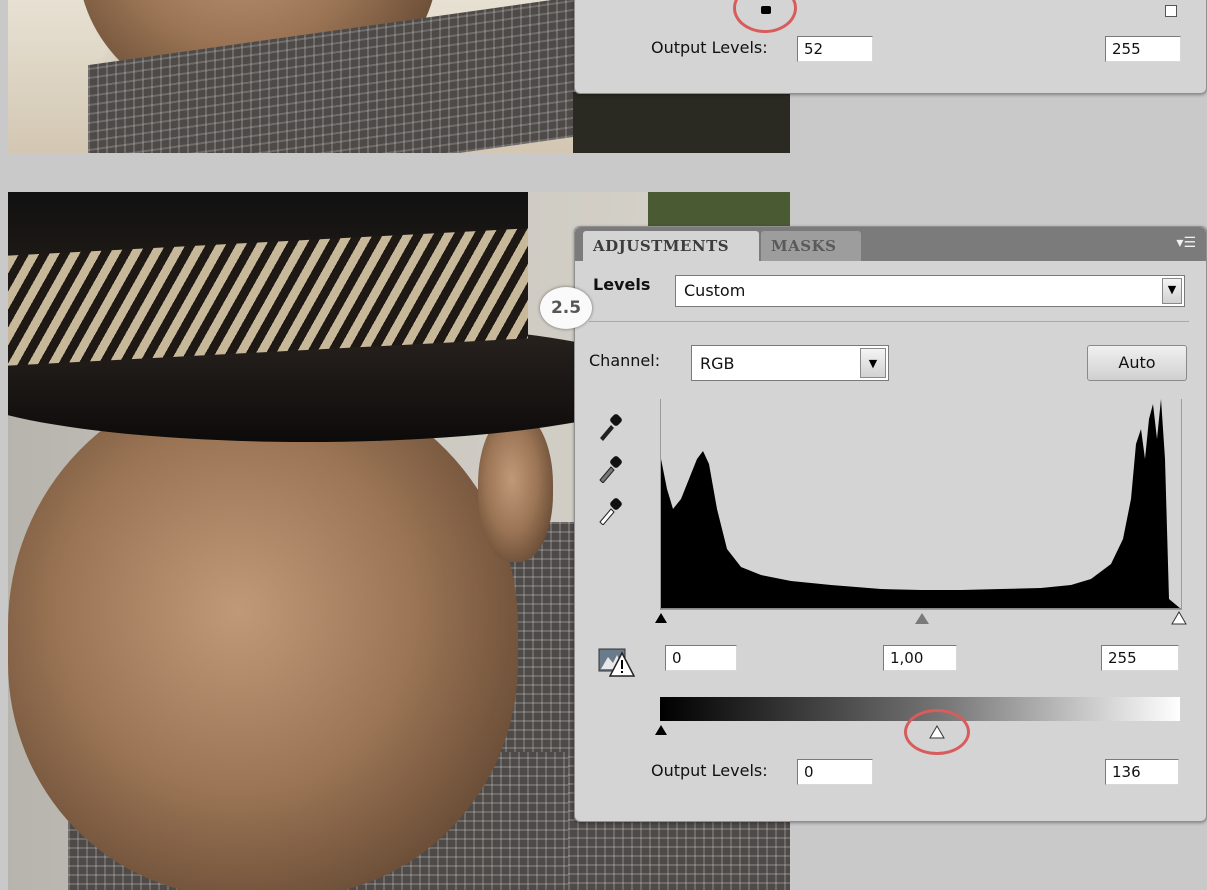  I want to click on auto-button: Auto, so click(1137, 363).